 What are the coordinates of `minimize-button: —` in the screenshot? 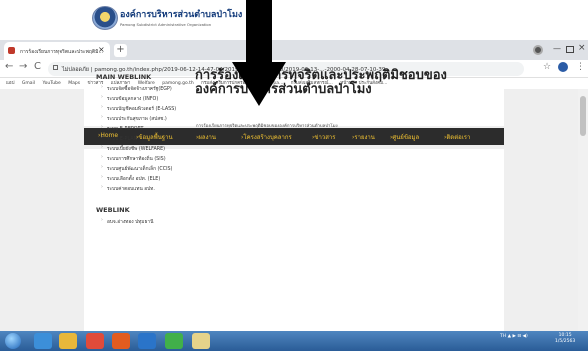 It's located at (557, 48).